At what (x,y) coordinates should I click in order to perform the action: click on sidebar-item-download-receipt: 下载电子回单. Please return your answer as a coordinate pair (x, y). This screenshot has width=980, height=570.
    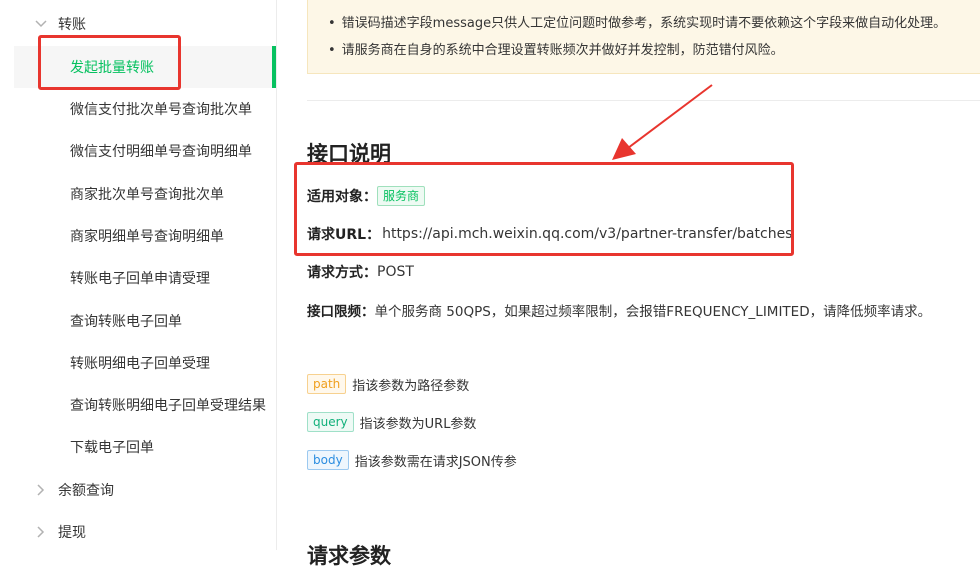
    Looking at the image, I should click on (145, 447).